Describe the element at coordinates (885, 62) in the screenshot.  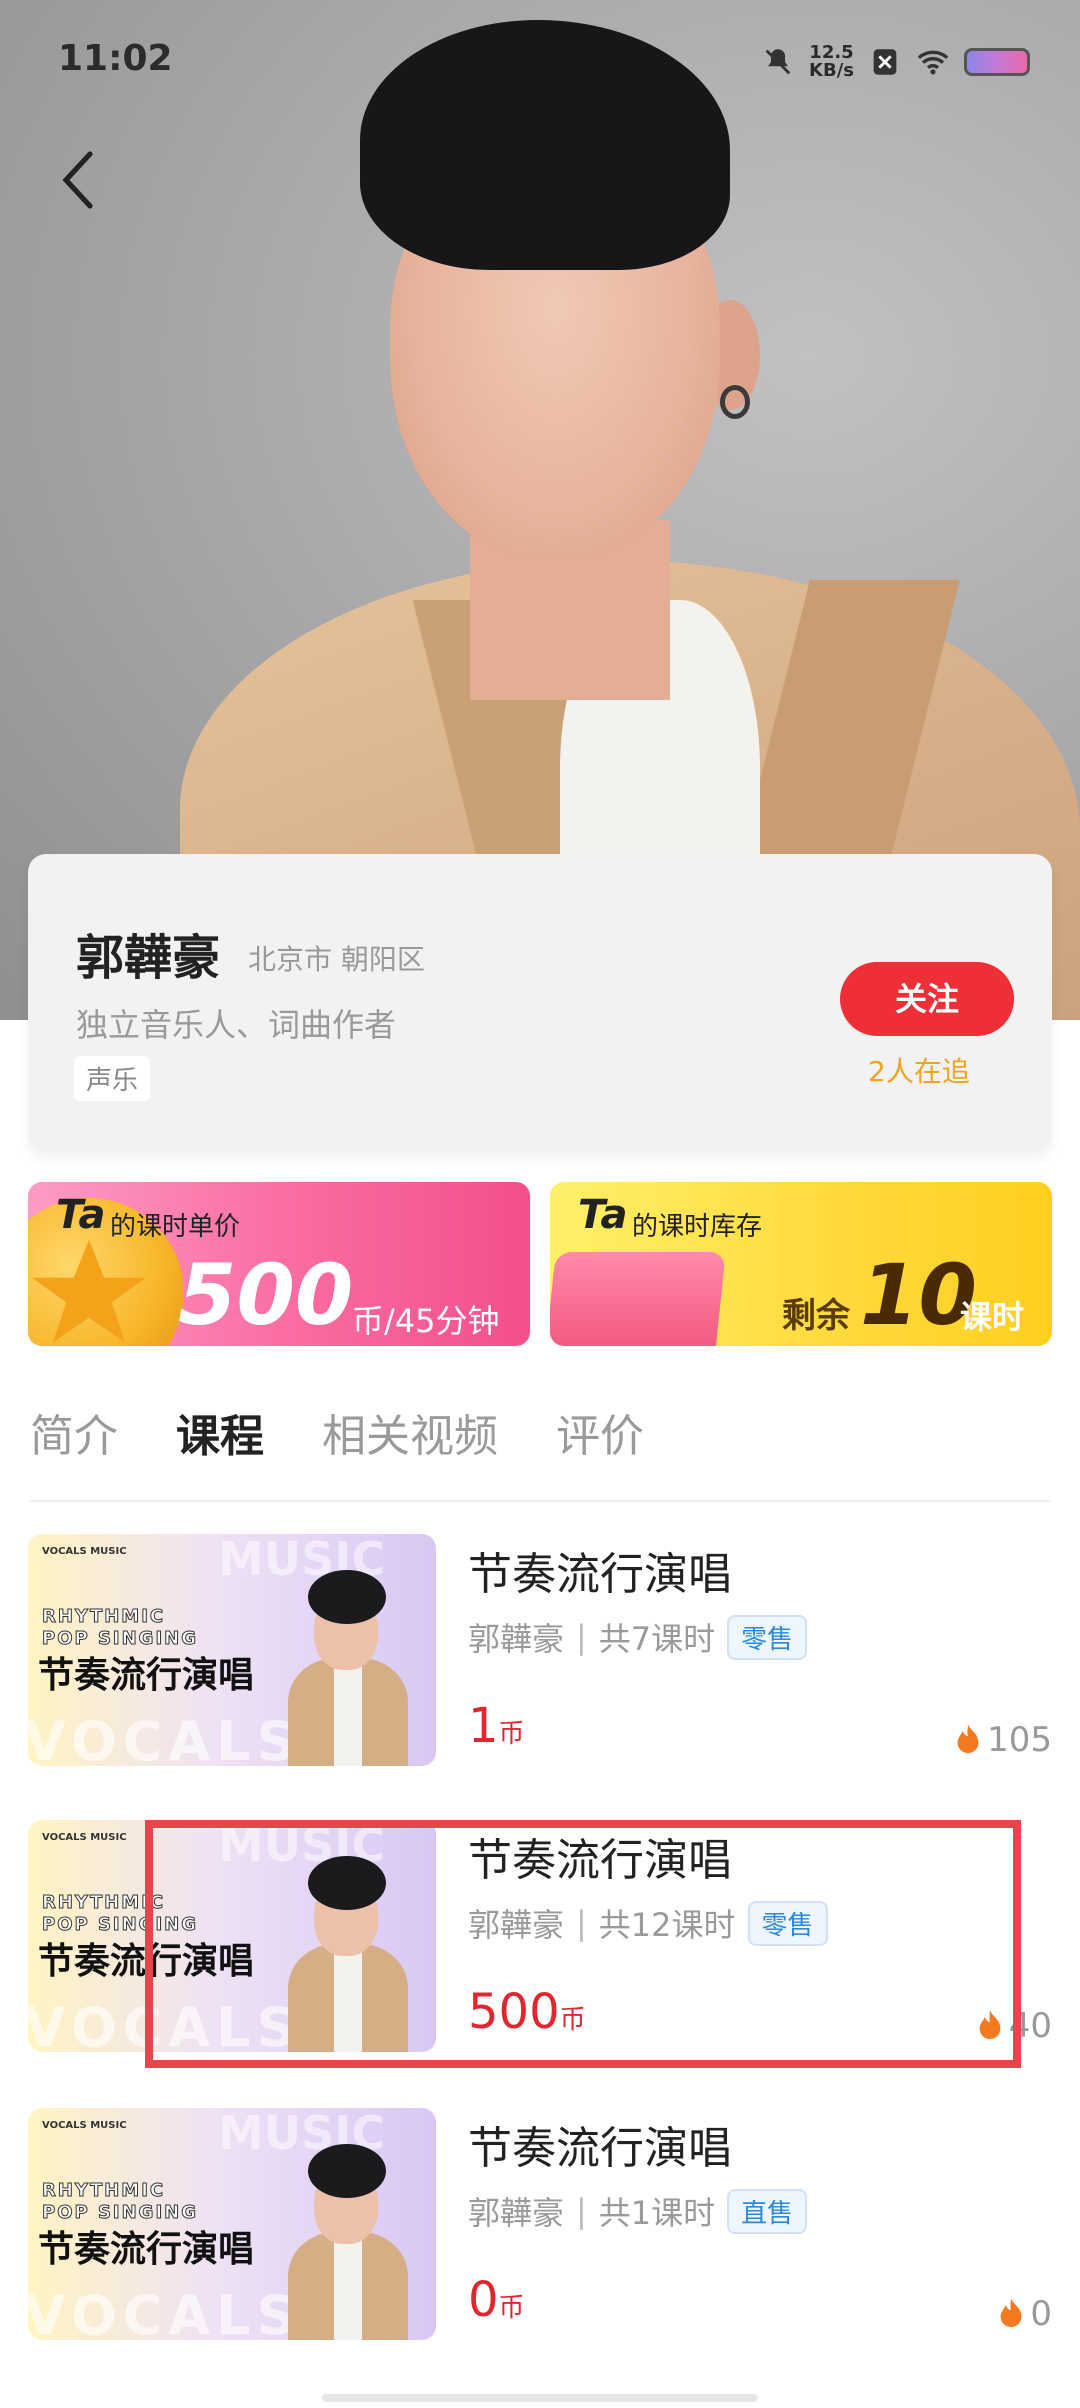
I see `no-sim-icon` at that location.